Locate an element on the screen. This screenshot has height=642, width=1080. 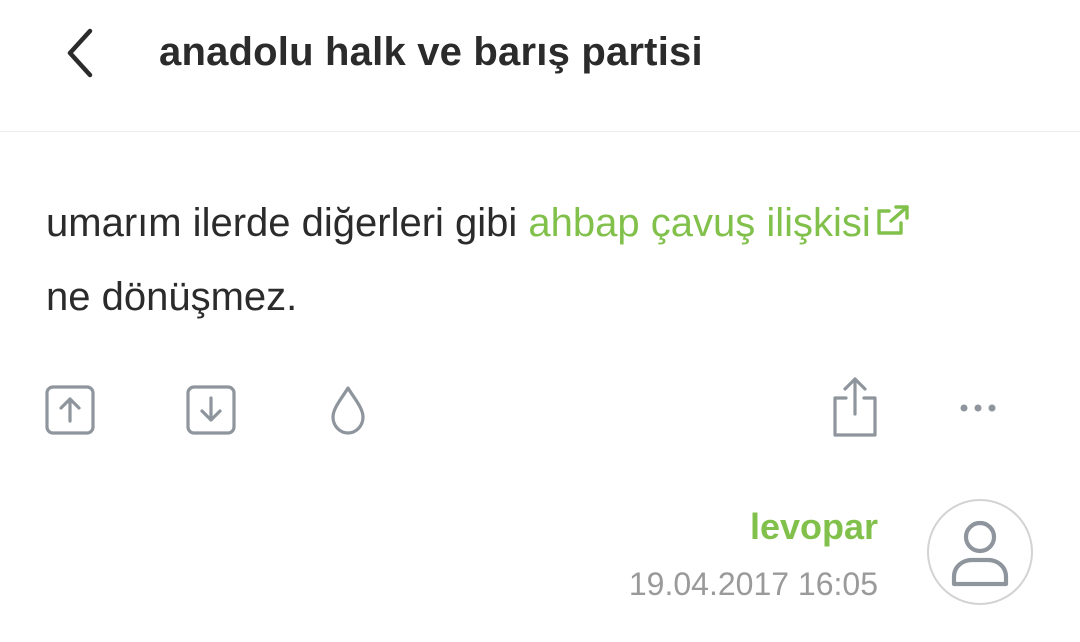
external-link-icon is located at coordinates (893, 220).